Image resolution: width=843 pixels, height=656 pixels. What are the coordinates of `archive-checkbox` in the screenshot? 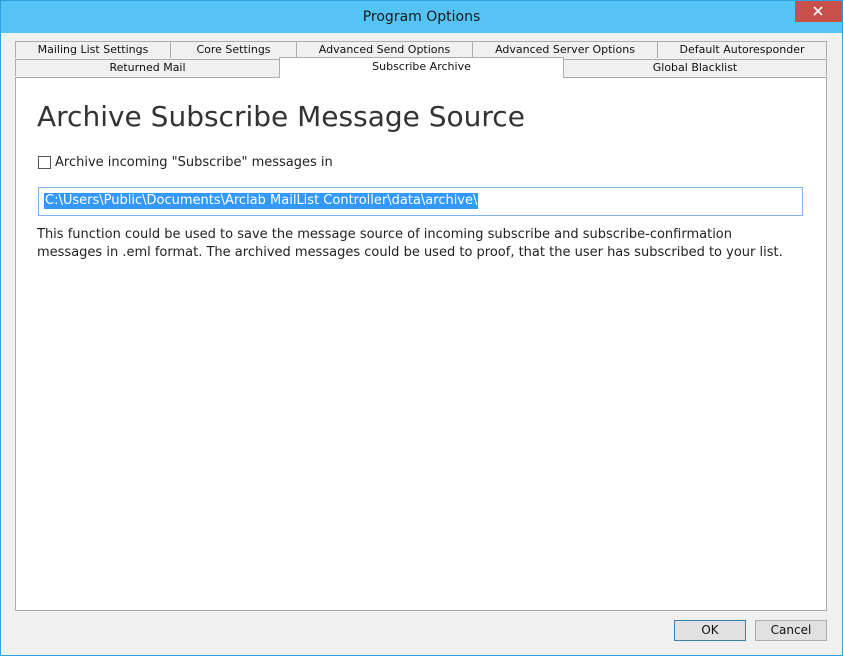 It's located at (44, 162).